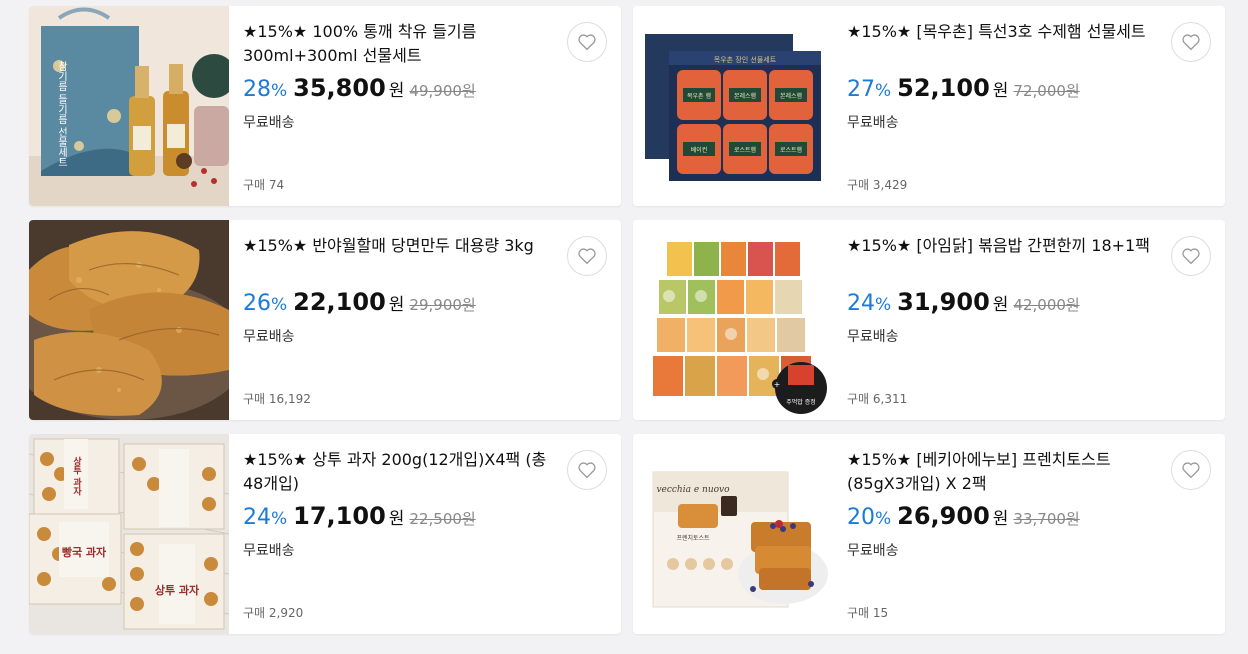 Image resolution: width=1248 pixels, height=654 pixels. What do you see at coordinates (1007, 32) in the screenshot?
I see `product-title: ★15%★ [목우촌] 특선3호 수제햄 선물세트` at bounding box center [1007, 32].